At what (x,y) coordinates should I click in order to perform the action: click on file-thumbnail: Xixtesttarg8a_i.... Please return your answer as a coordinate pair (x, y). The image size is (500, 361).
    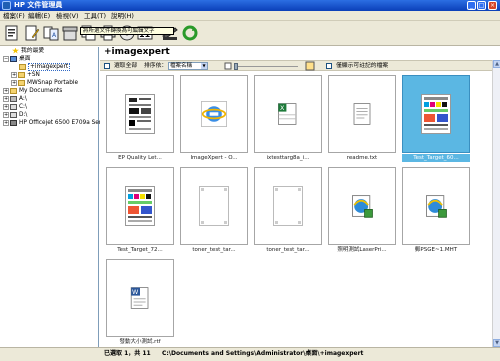
    Looking at the image, I should click on (288, 119).